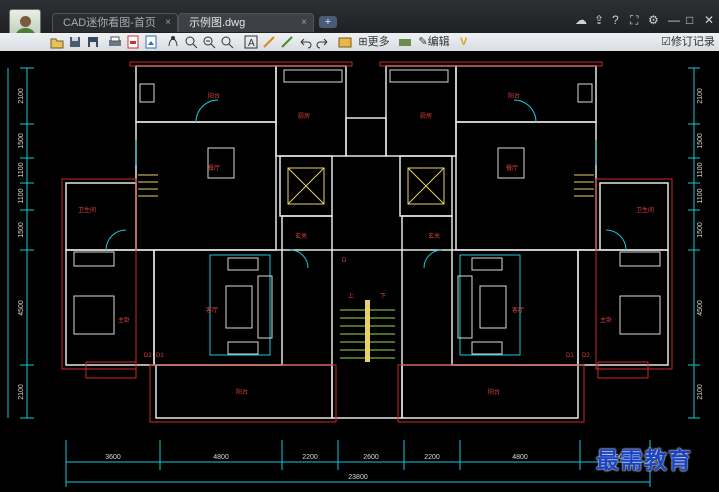 This screenshot has width=719, height=492. What do you see at coordinates (674, 20) in the screenshot?
I see `minimize-icon: —` at bounding box center [674, 20].